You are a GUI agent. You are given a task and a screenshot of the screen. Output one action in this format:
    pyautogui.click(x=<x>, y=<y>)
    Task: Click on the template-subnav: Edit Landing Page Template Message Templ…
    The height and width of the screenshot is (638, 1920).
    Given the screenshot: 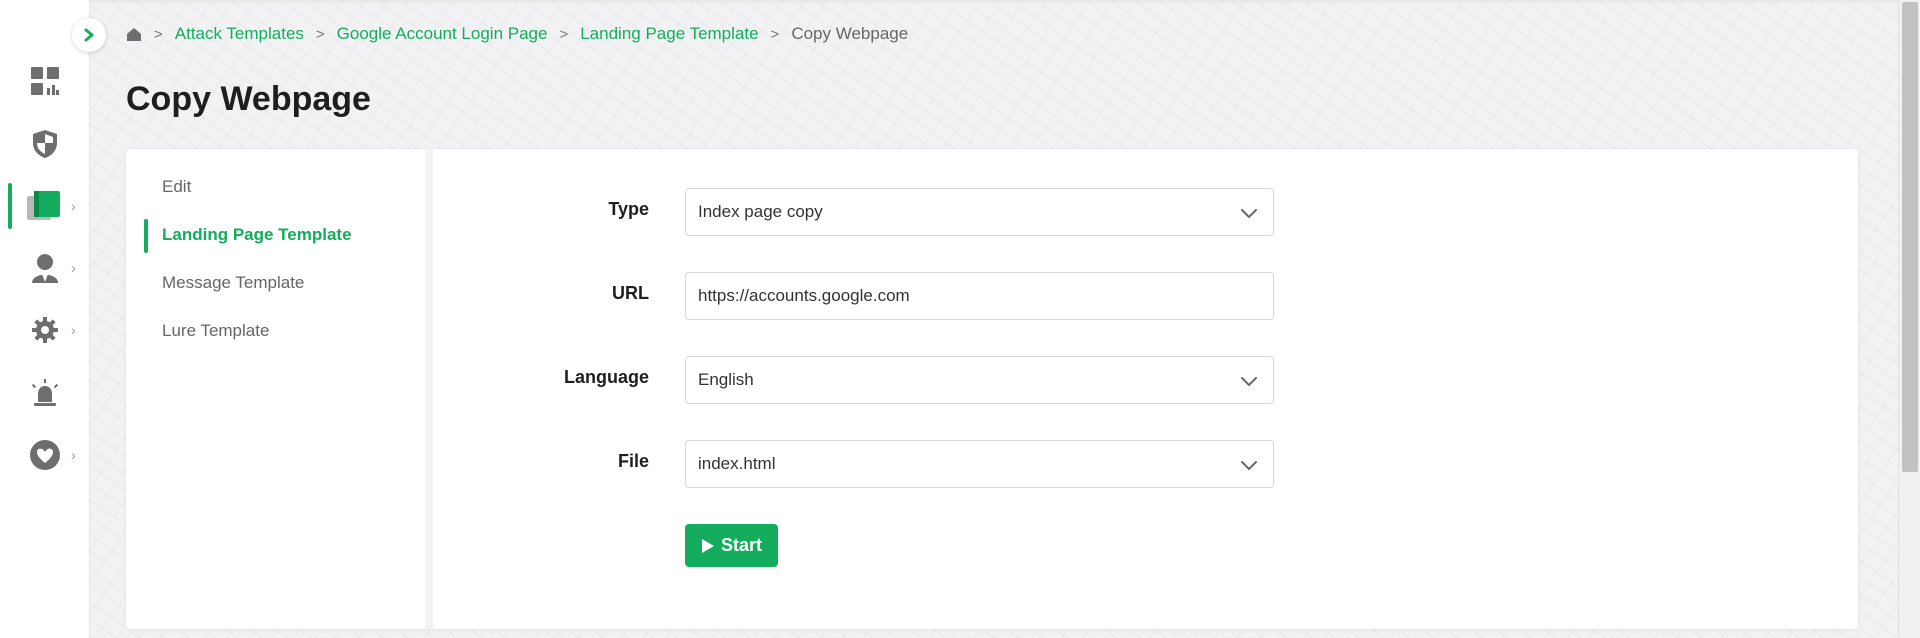 What is the action you would take?
    pyautogui.click(x=279, y=389)
    